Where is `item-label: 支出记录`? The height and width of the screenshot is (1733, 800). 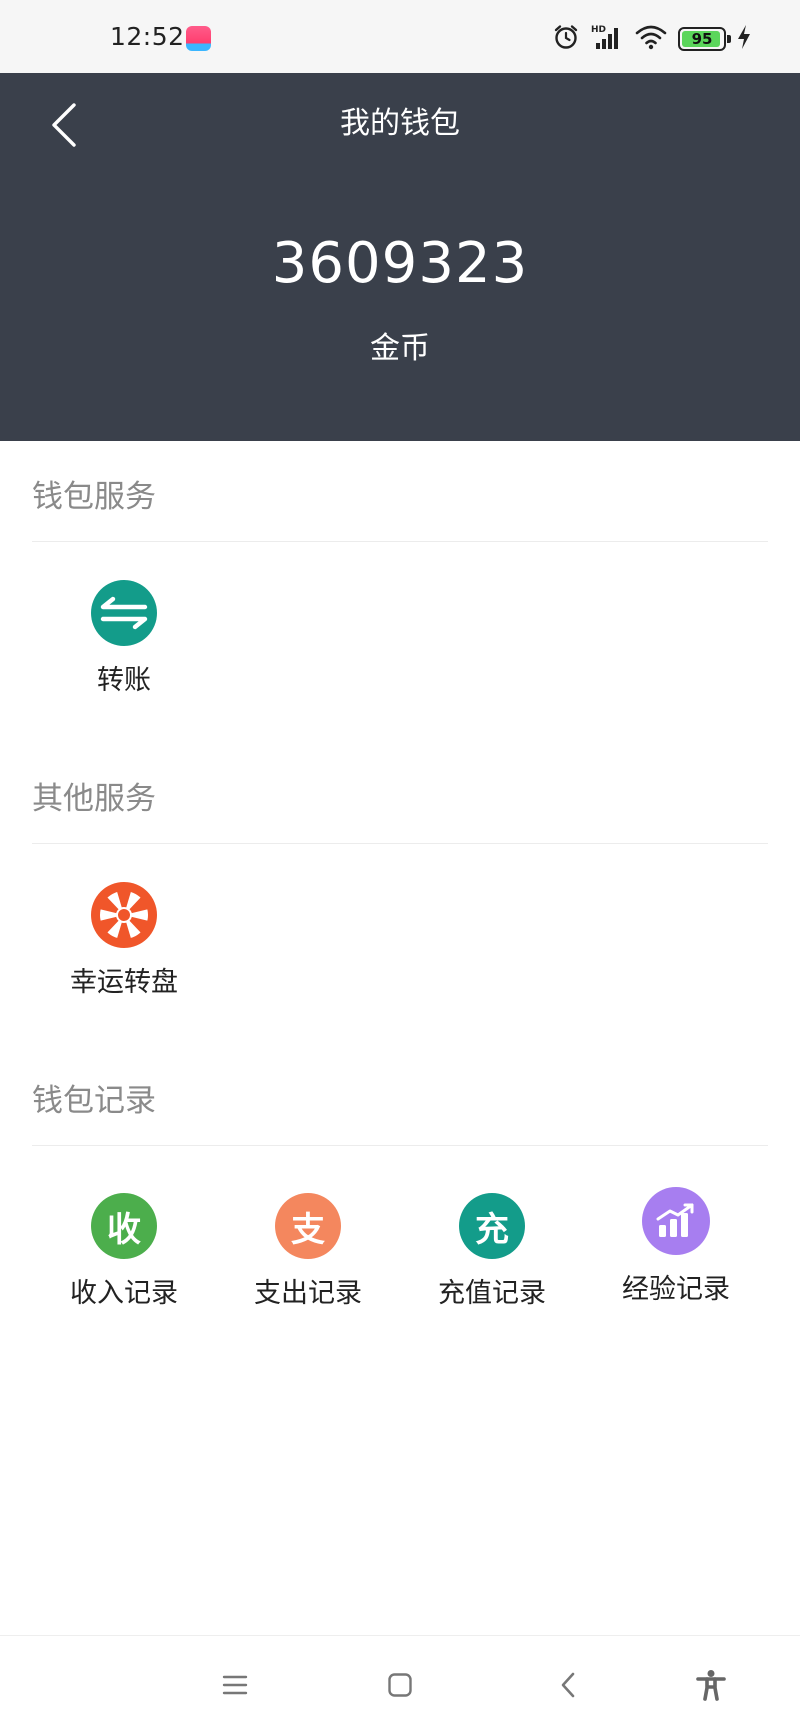 item-label: 支出记录 is located at coordinates (308, 1293).